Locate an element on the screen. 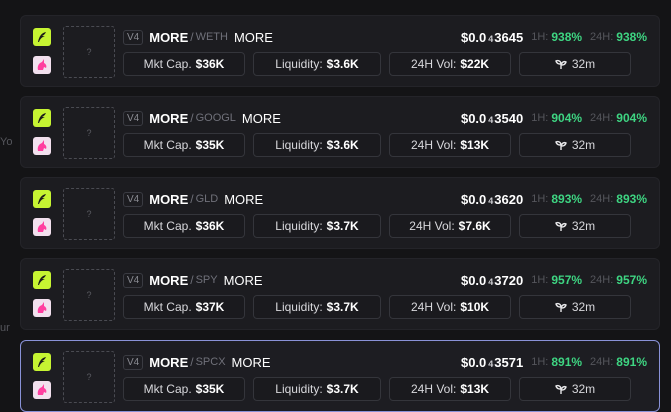  token-price: $0.0 4 3571 is located at coordinates (492, 362).